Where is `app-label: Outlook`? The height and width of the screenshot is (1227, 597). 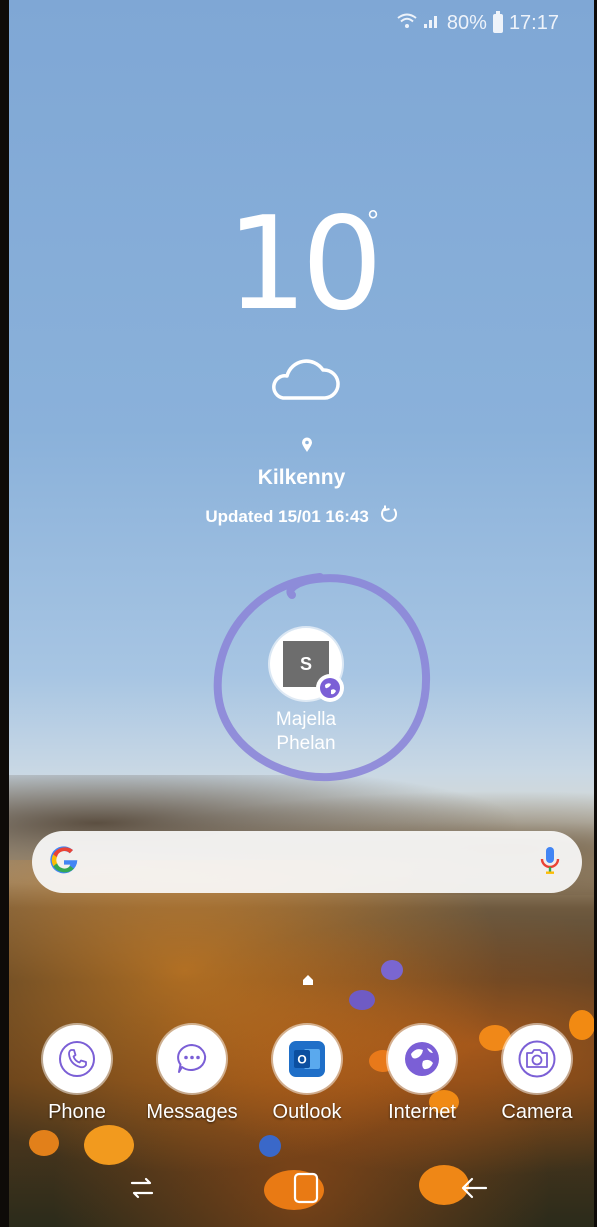
app-label: Outlook is located at coordinates (307, 1112).